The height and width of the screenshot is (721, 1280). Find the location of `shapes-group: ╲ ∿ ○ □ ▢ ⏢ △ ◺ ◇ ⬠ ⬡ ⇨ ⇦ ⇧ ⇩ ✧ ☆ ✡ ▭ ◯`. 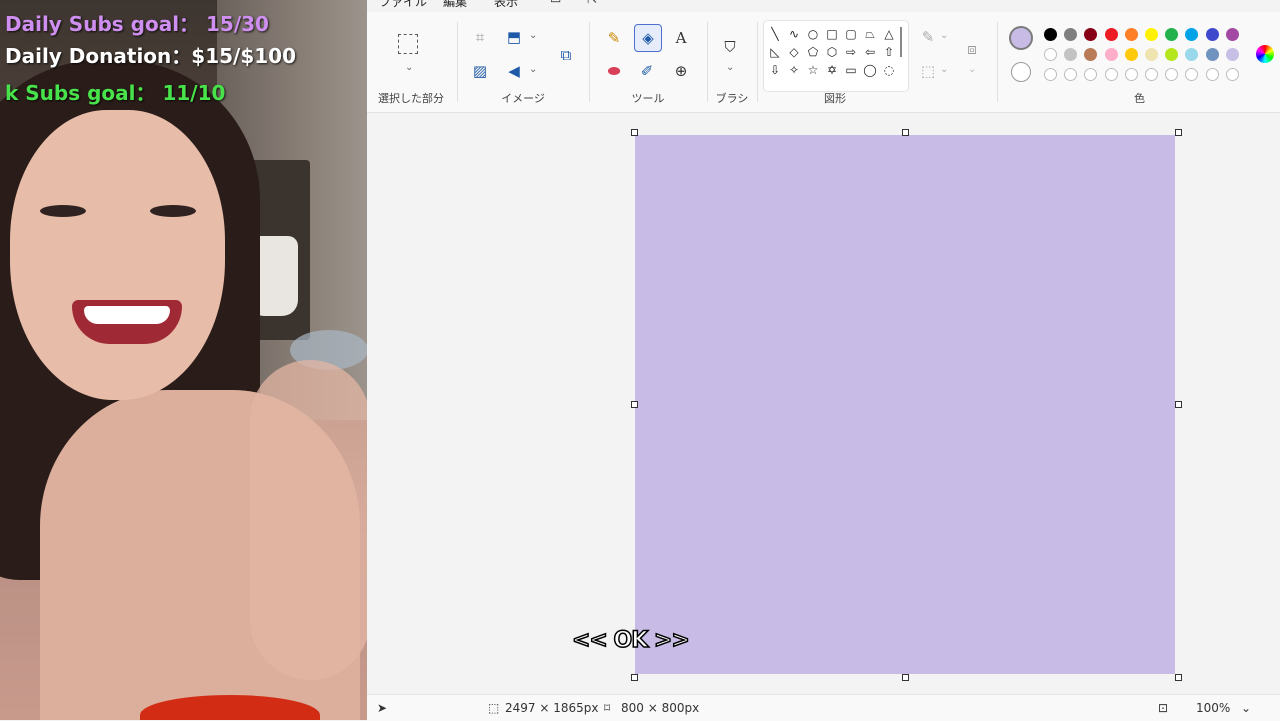

shapes-group: ╲ ∿ ○ □ ▢ ⏢ △ ◺ ◇ ⬠ ⬡ ⇨ ⇦ ⇧ ⇩ ✧ ☆ ✡ ▭ ◯ is located at coordinates (682, 62).